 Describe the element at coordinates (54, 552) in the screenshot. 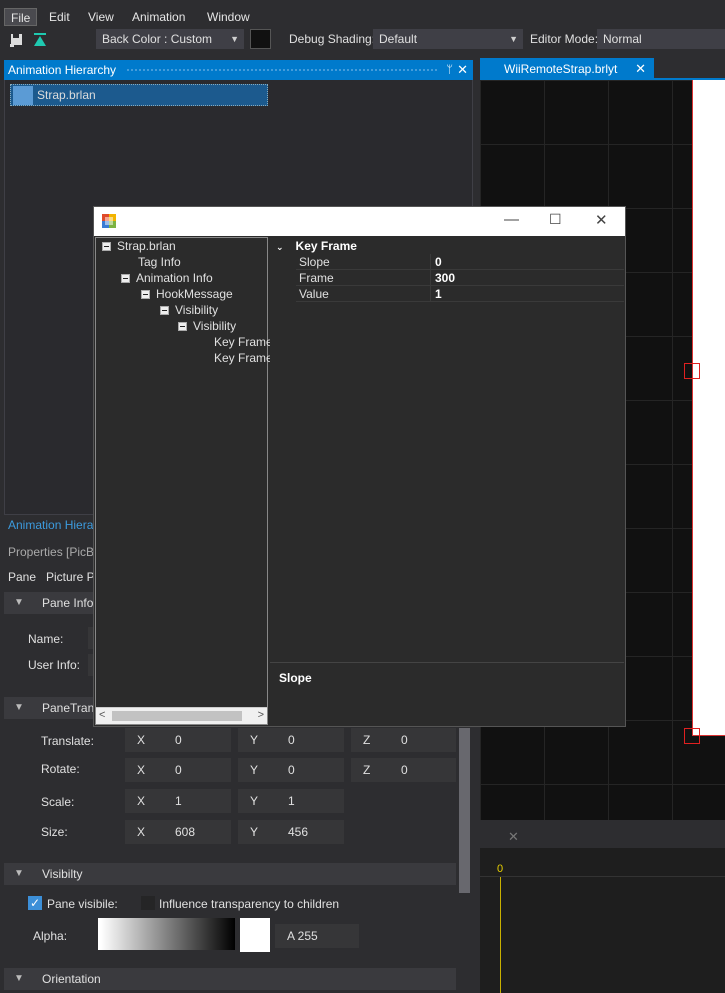

I see `properties-title: Properties [PicBo` at that location.